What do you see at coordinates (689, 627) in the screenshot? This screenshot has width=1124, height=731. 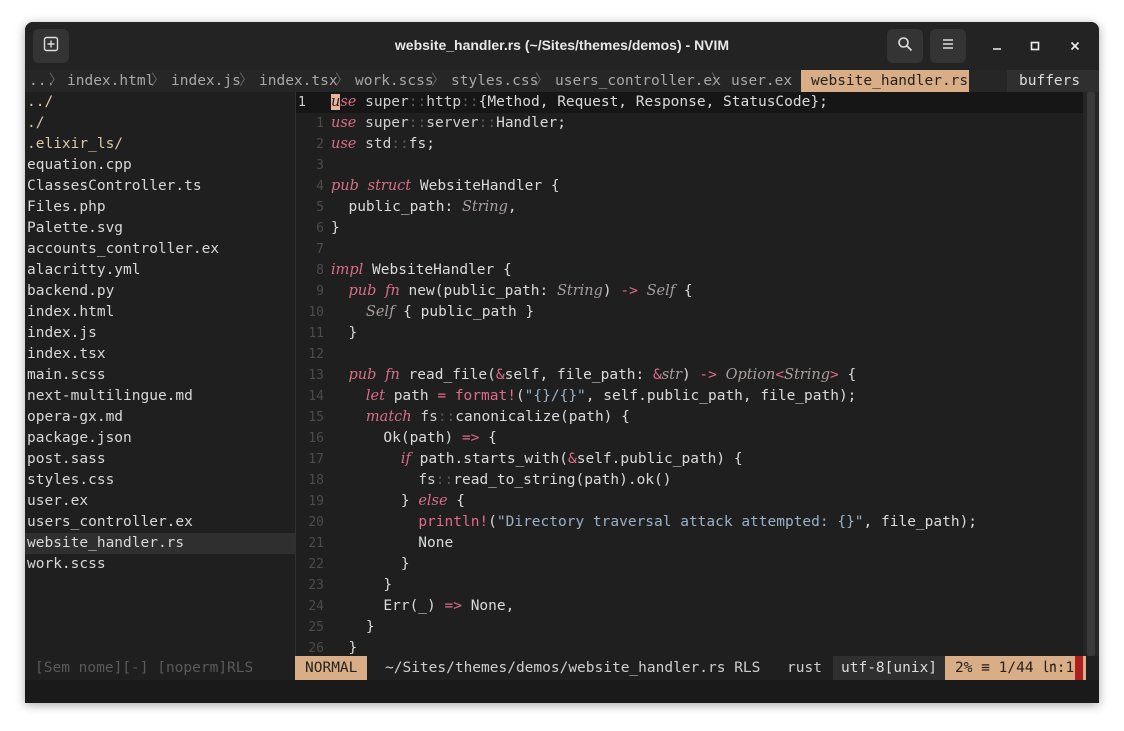 I see `code-line: 25 }` at bounding box center [689, 627].